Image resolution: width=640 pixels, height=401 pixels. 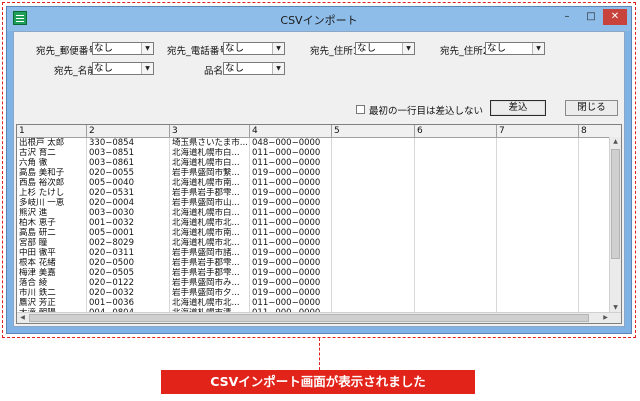 I want to click on scroll-up-icon: ▲, so click(x=615, y=142).